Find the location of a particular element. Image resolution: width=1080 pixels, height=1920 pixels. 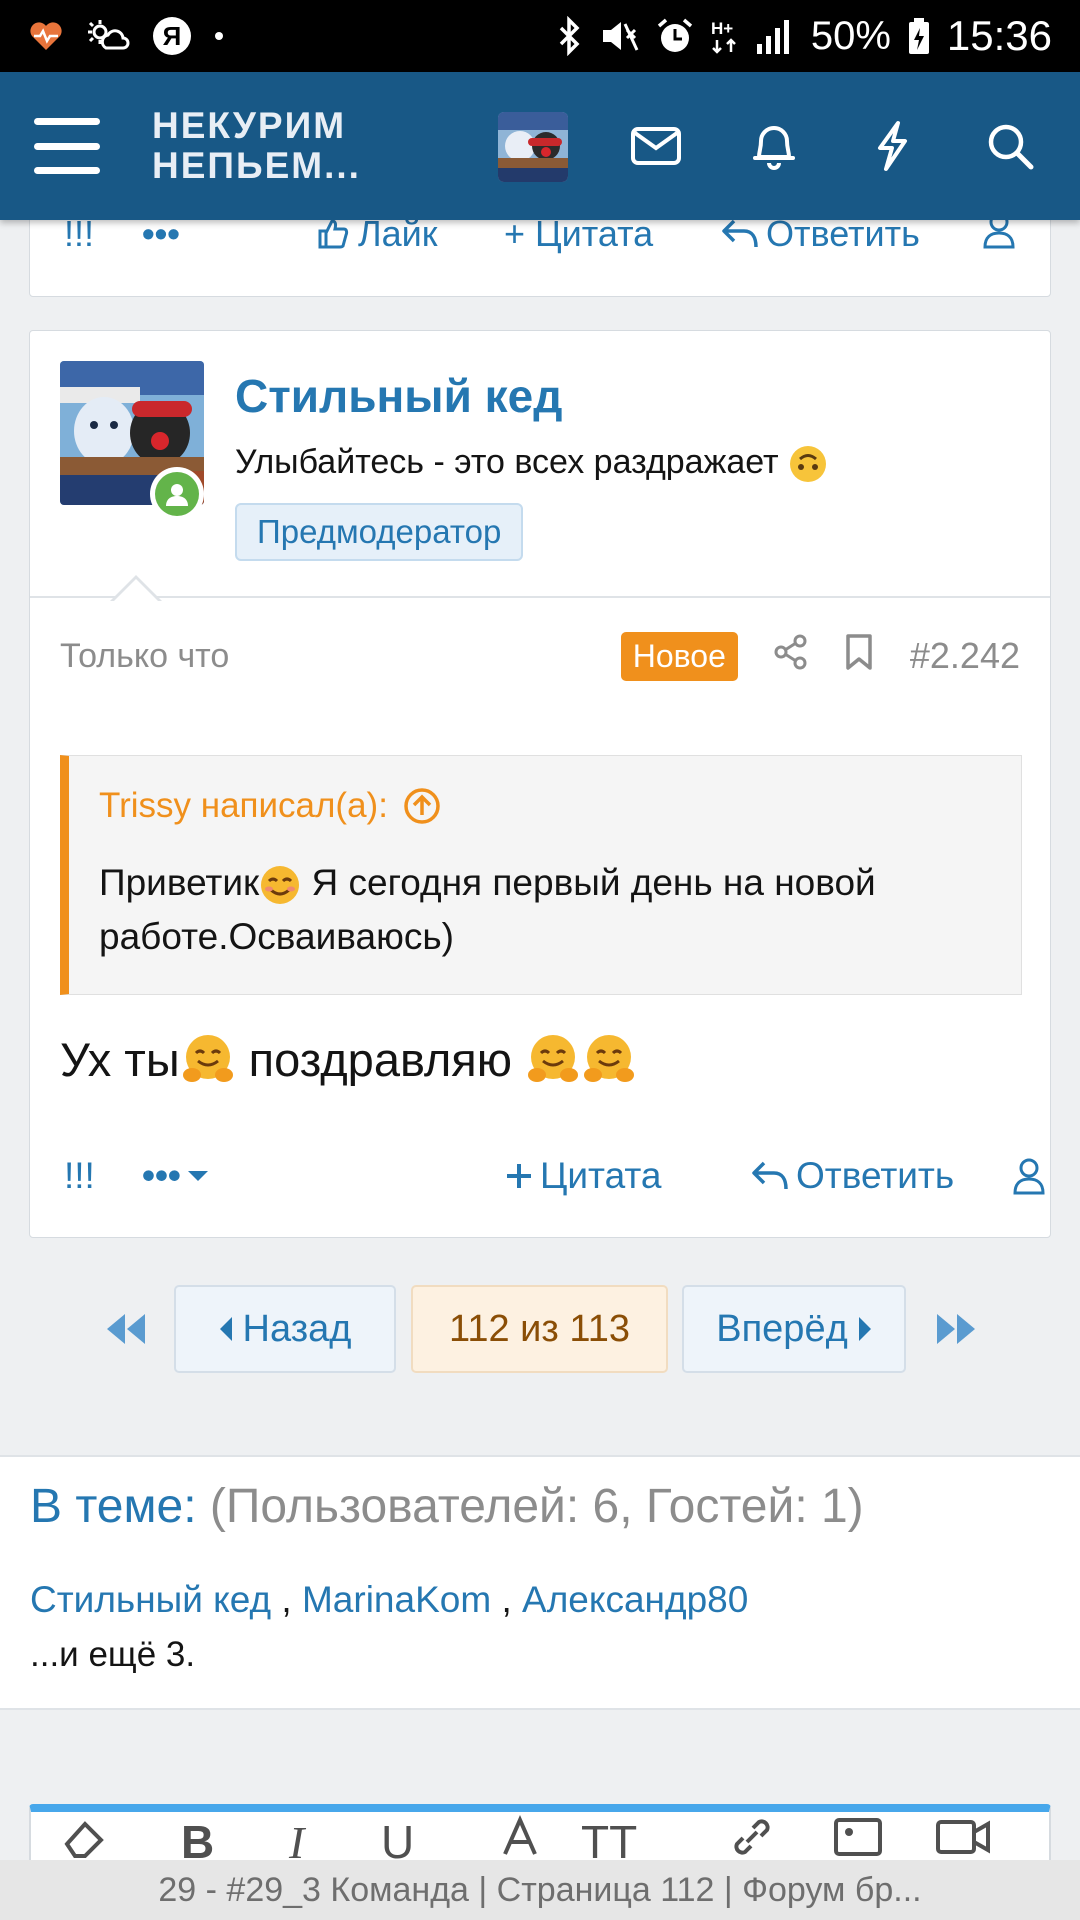

viewers-title-label: В теме: is located at coordinates (113, 1506).